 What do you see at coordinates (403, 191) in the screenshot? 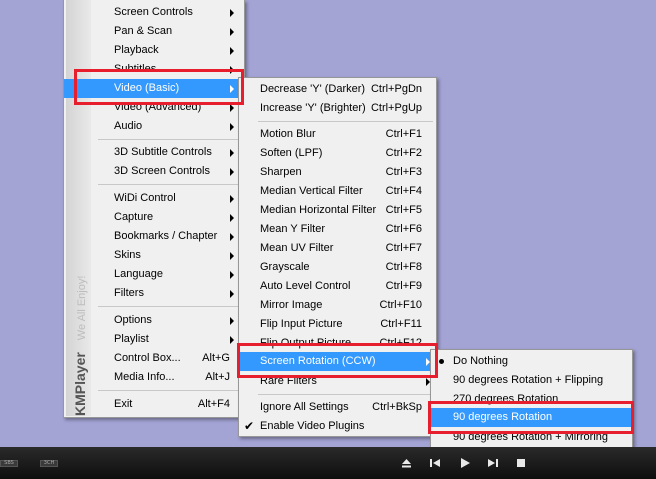
I see `menu-item-shortcut: Ctrl+F4` at bounding box center [403, 191].